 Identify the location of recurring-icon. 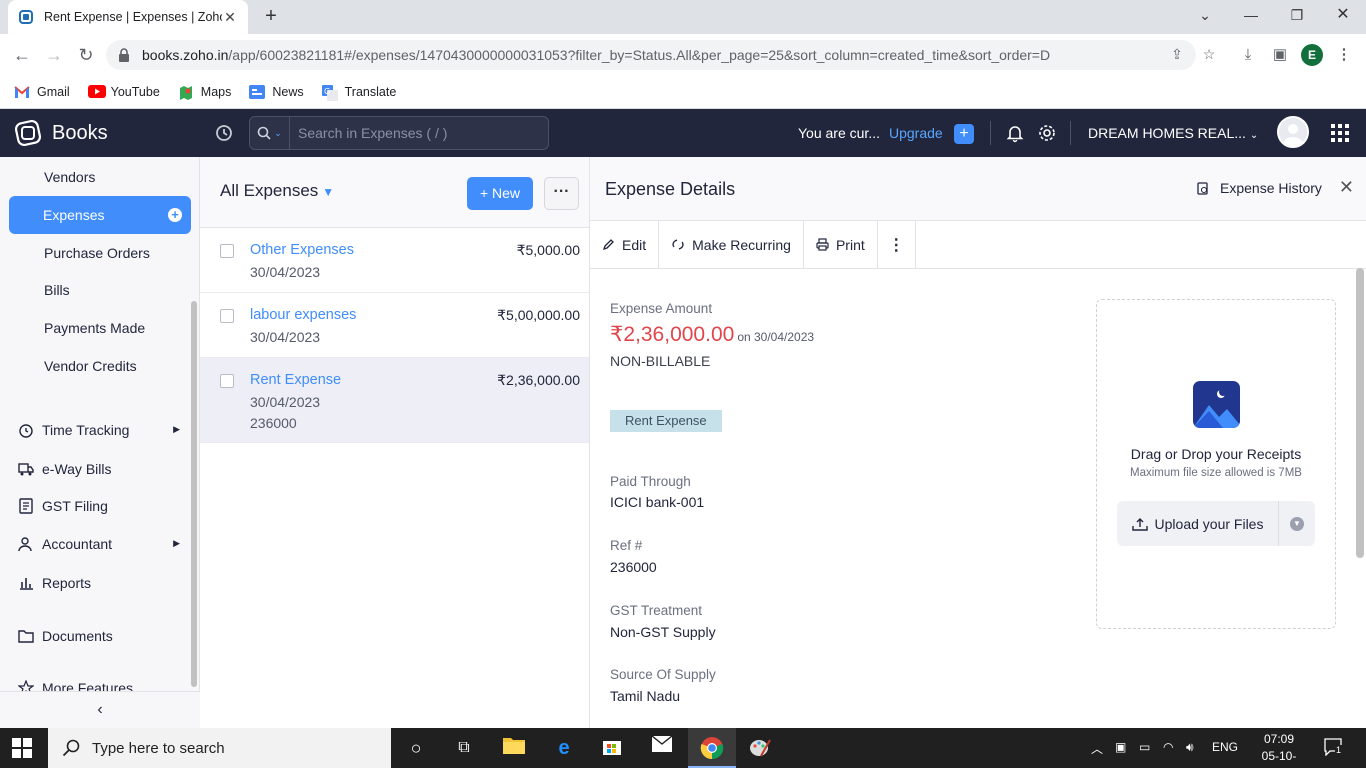
(678, 244).